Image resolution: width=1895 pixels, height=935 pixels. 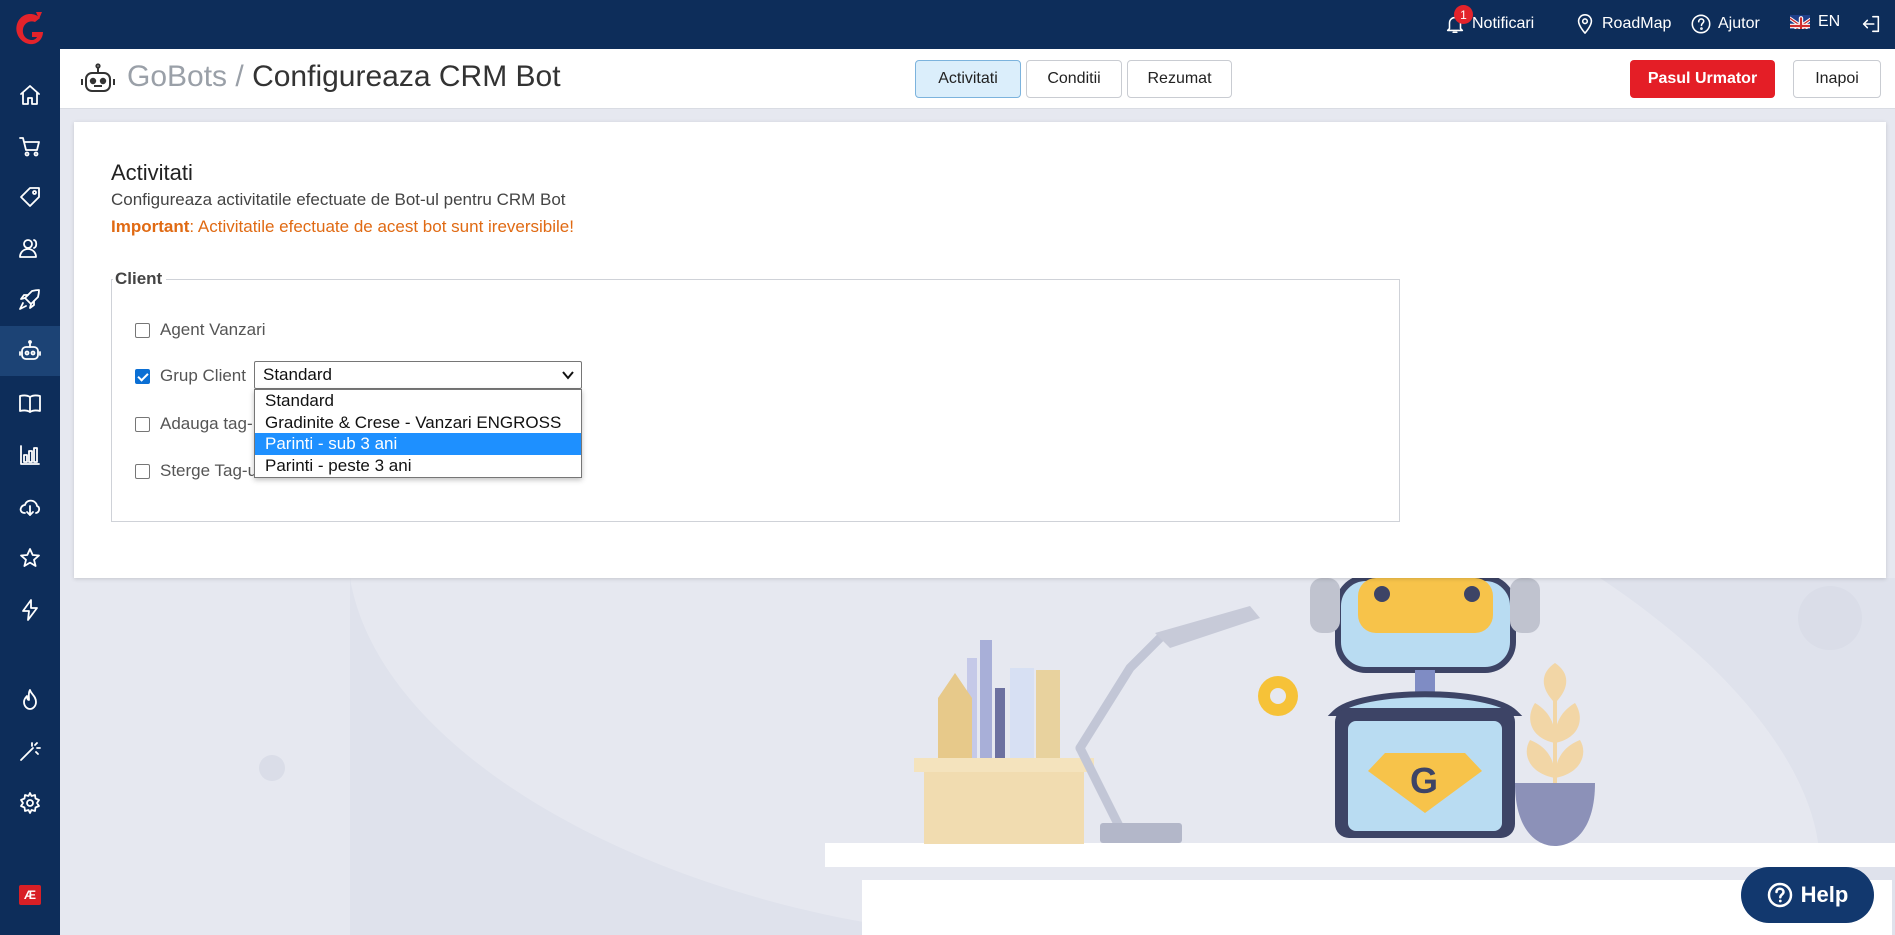 I want to click on svg-text: G, so click(x=1424, y=780).